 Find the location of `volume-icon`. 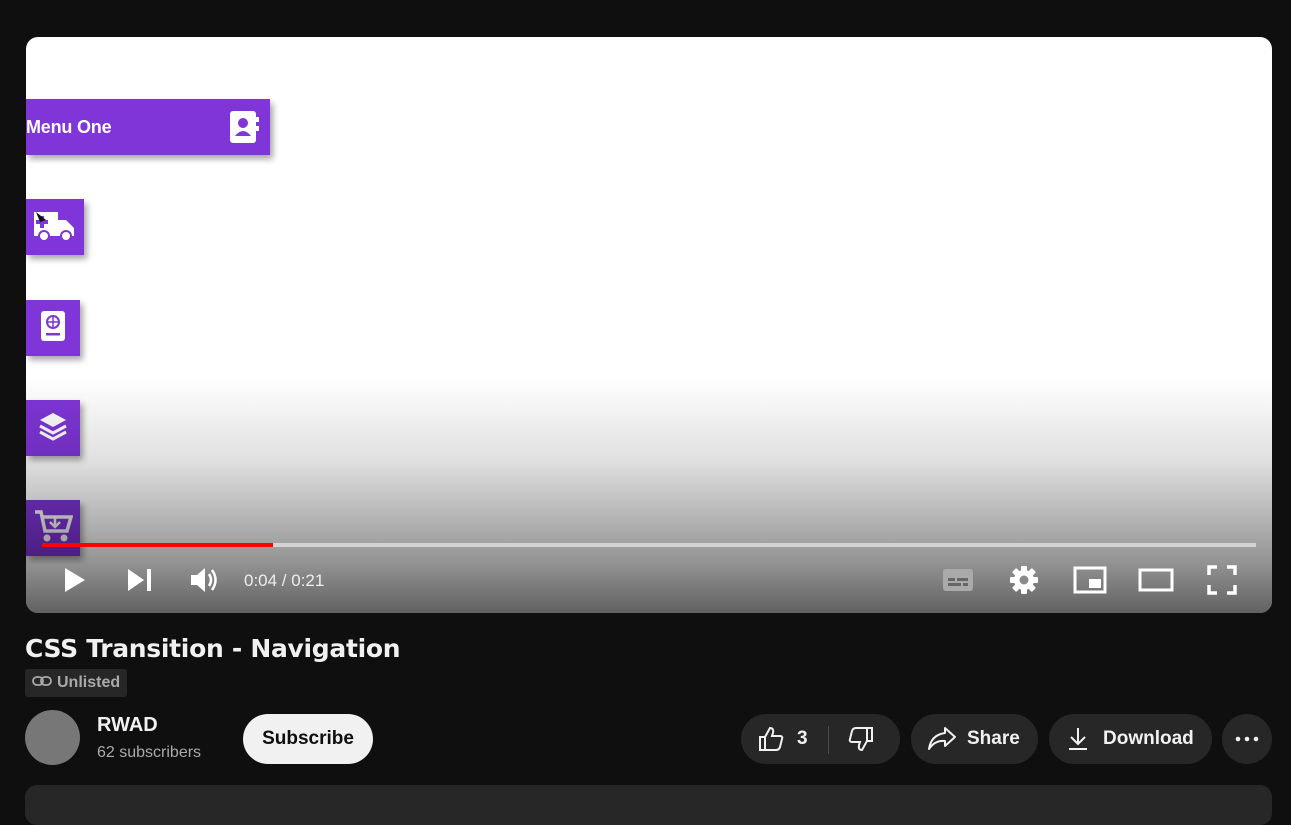

volume-icon is located at coordinates (204, 582).